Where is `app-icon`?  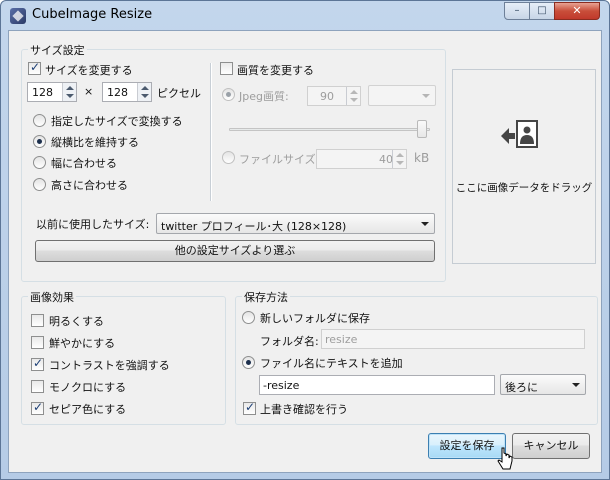
app-icon is located at coordinates (18, 16).